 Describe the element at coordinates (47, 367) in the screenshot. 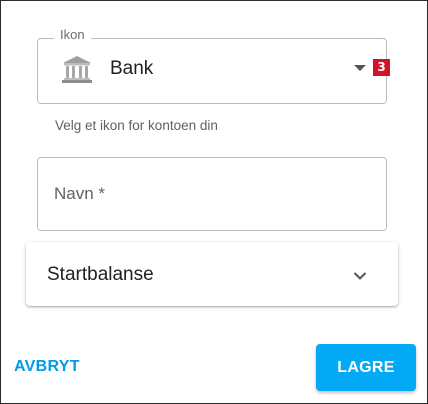

I see `cancel-button: AVBRYT` at that location.